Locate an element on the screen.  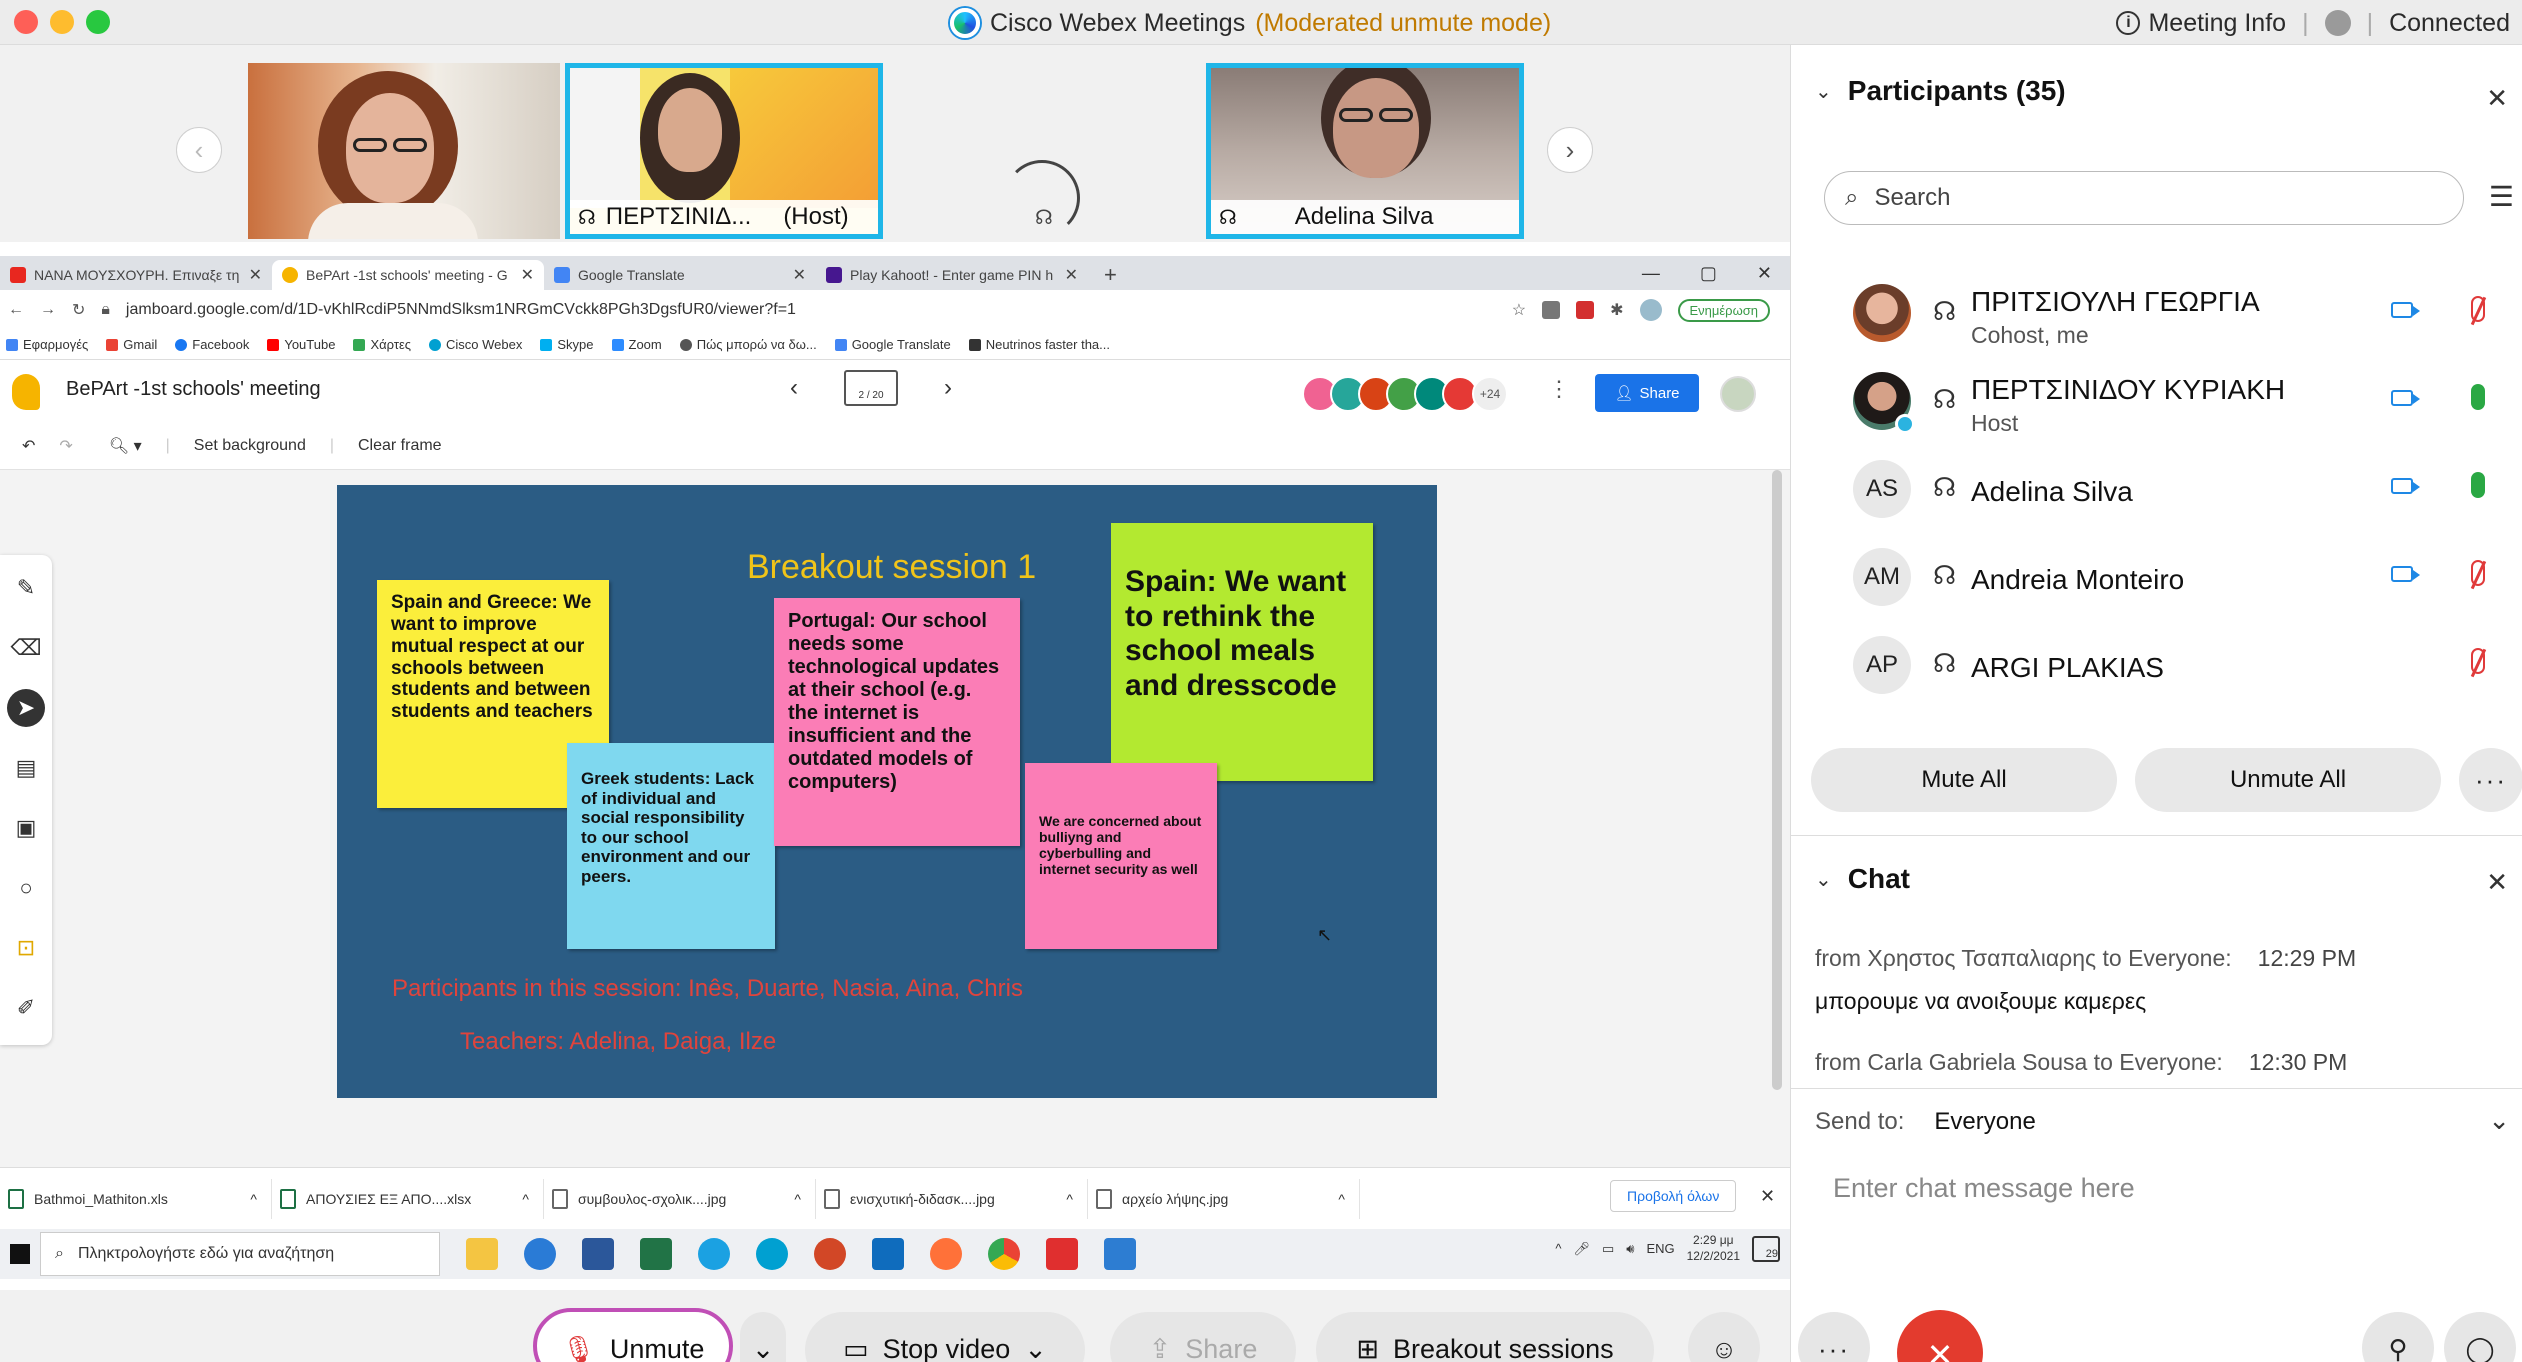
forward-icon: → is located at coordinates (48, 310).